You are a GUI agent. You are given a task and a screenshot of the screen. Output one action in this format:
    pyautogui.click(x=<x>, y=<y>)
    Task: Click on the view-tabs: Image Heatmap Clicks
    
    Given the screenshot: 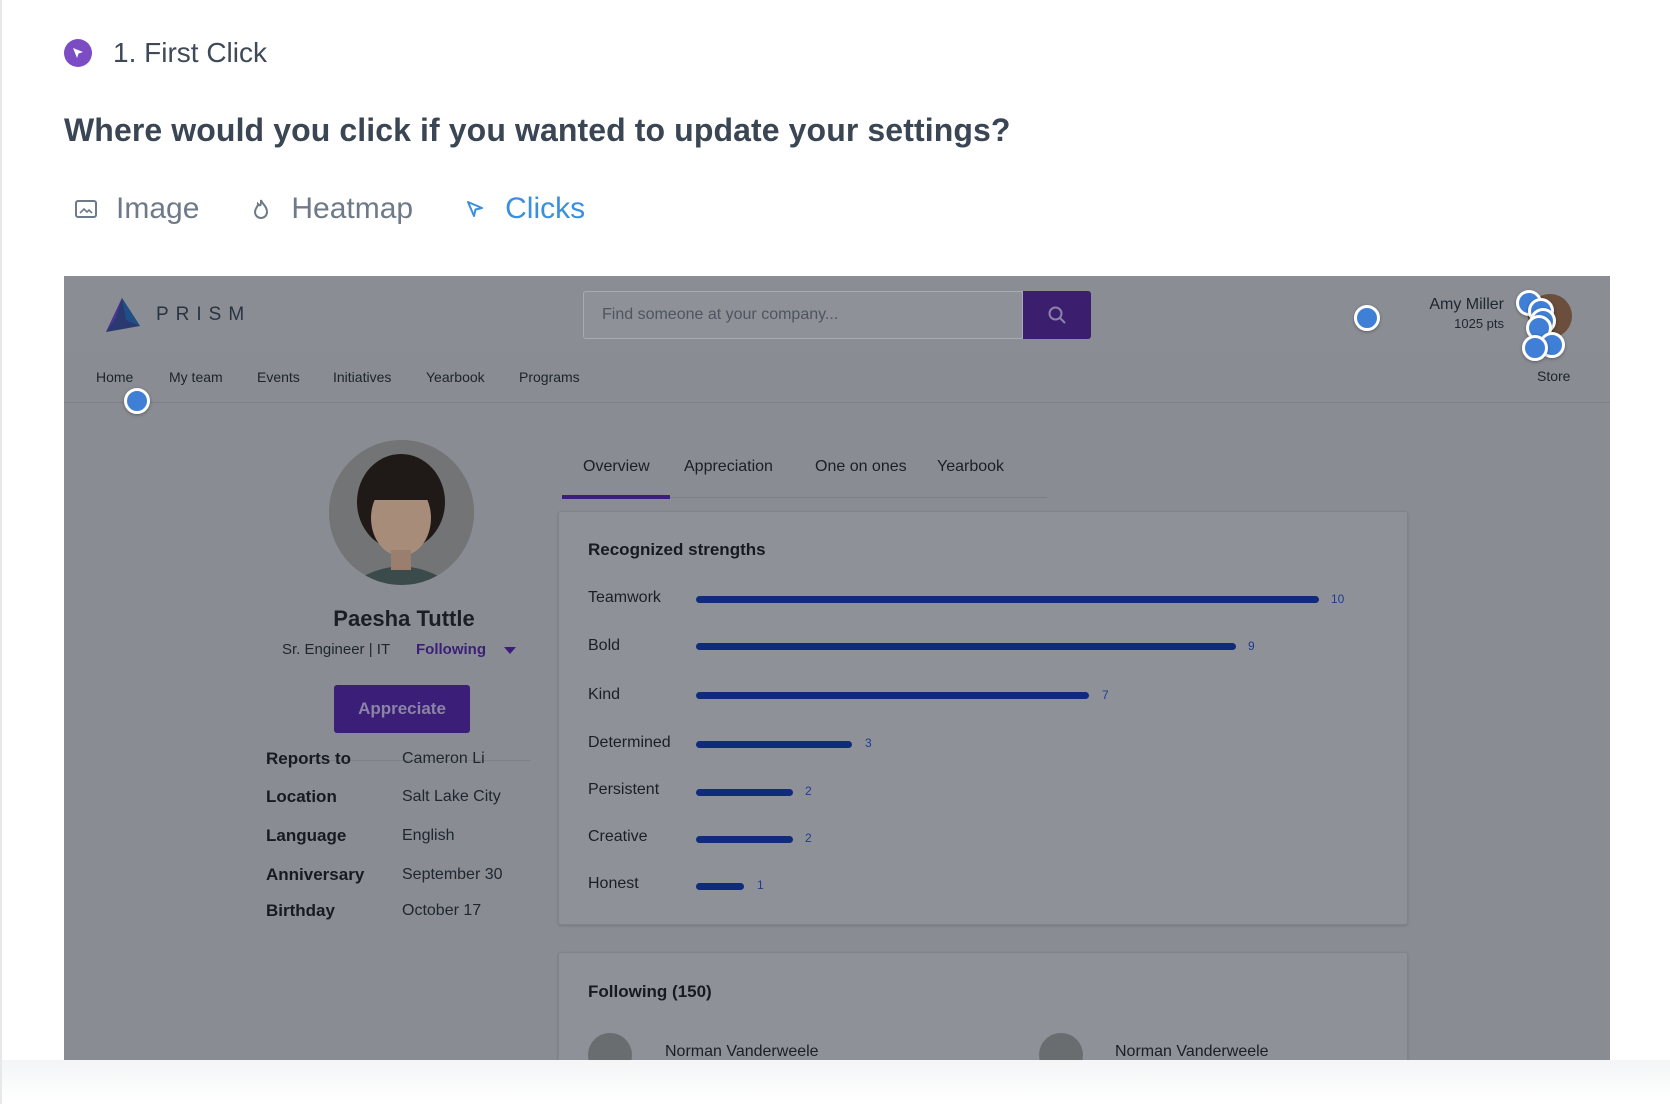 What is the action you would take?
    pyautogui.click(x=354, y=209)
    